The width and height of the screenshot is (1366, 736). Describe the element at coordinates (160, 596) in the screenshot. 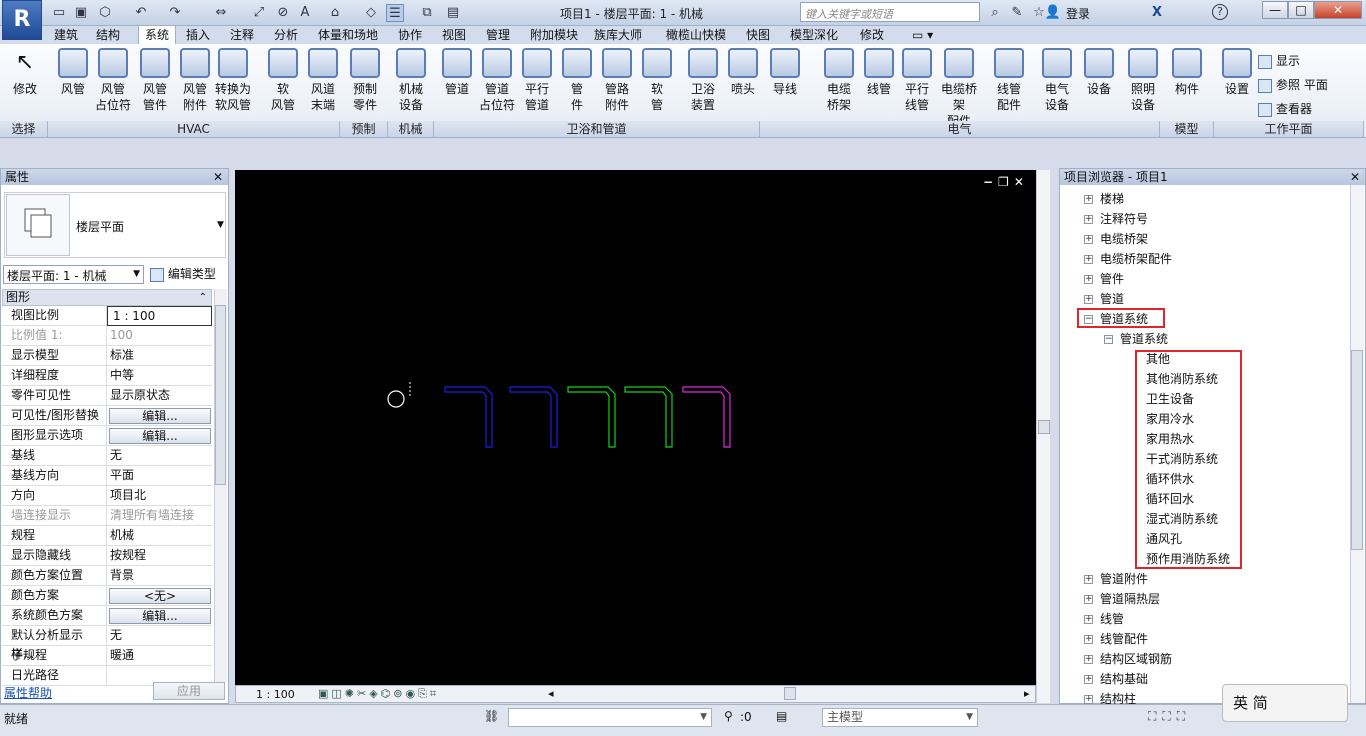

I see `property-value: <无>` at that location.